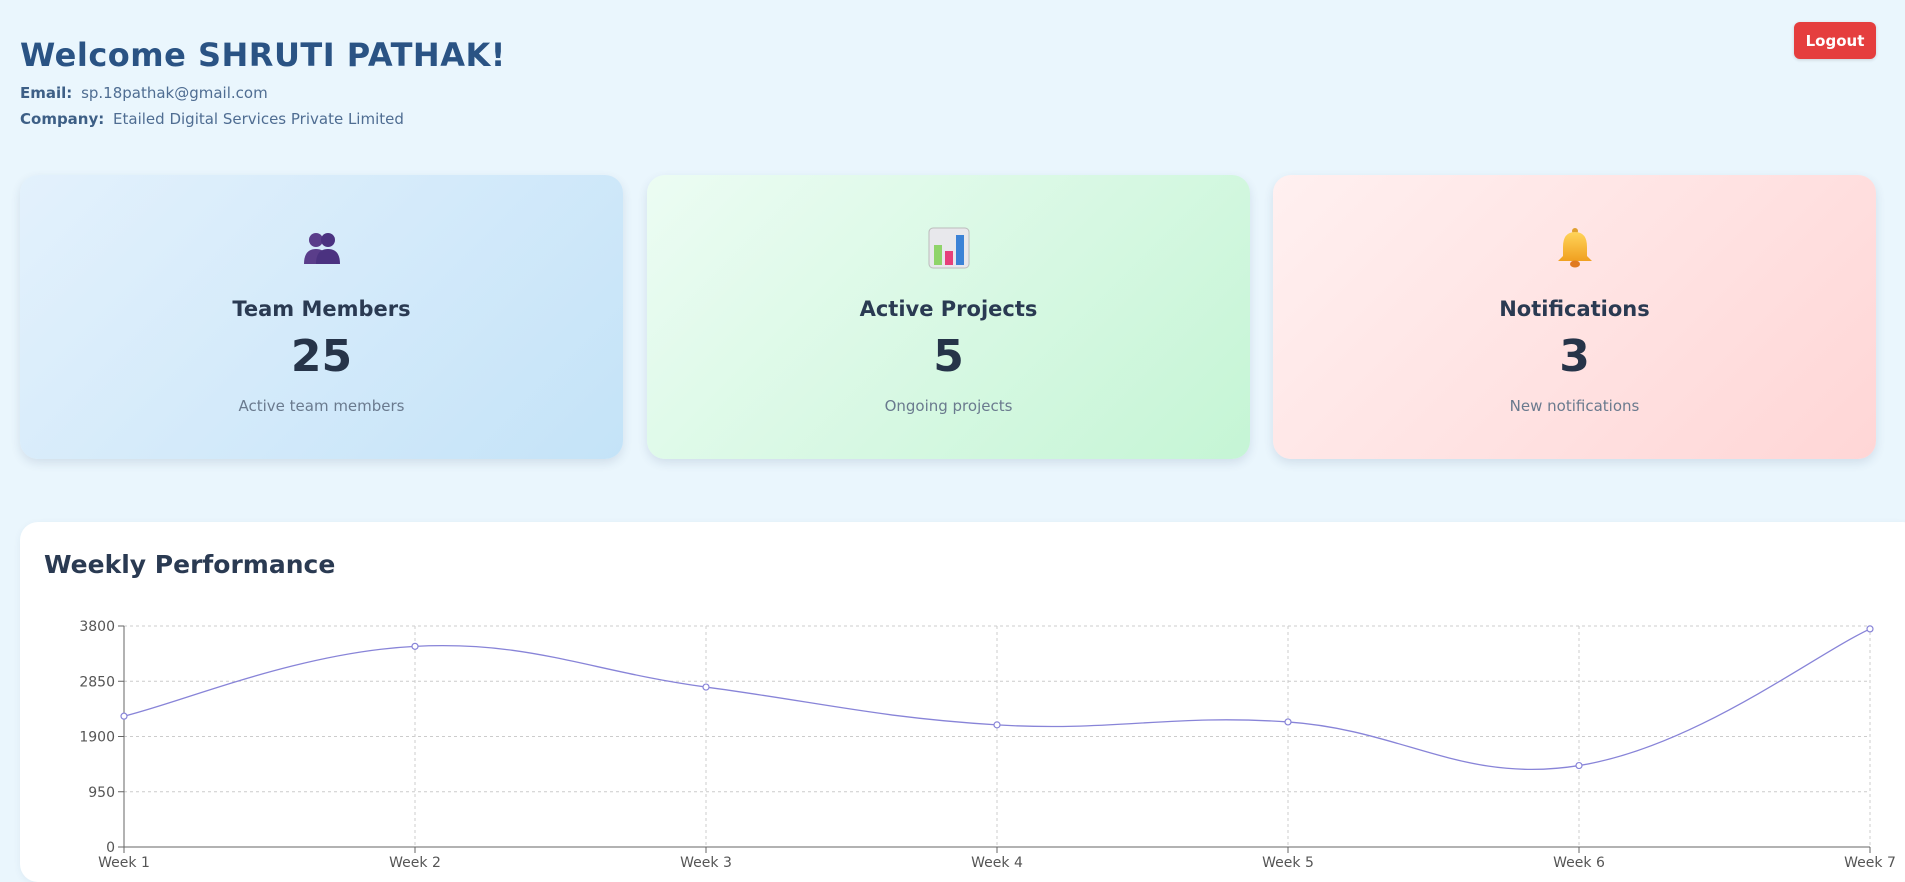 This screenshot has width=1905, height=882. What do you see at coordinates (62, 119) in the screenshot?
I see `company-label: Company:` at bounding box center [62, 119].